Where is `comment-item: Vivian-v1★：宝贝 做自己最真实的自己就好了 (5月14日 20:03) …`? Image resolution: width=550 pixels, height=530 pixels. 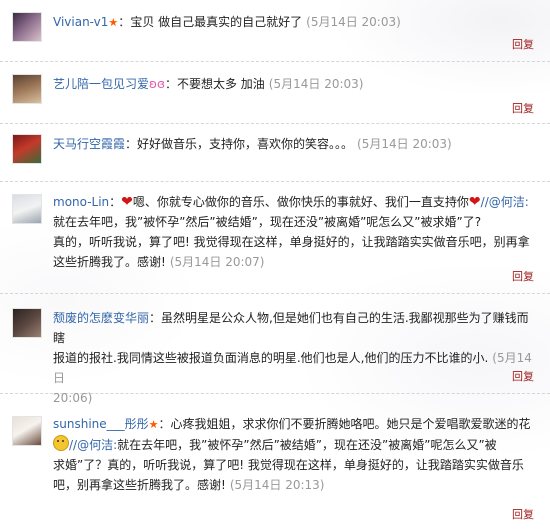 comment-item: Vivian-v1★：宝贝 做自己最真实的自己就好了 (5月14日 20:03) … is located at coordinates (275, 31).